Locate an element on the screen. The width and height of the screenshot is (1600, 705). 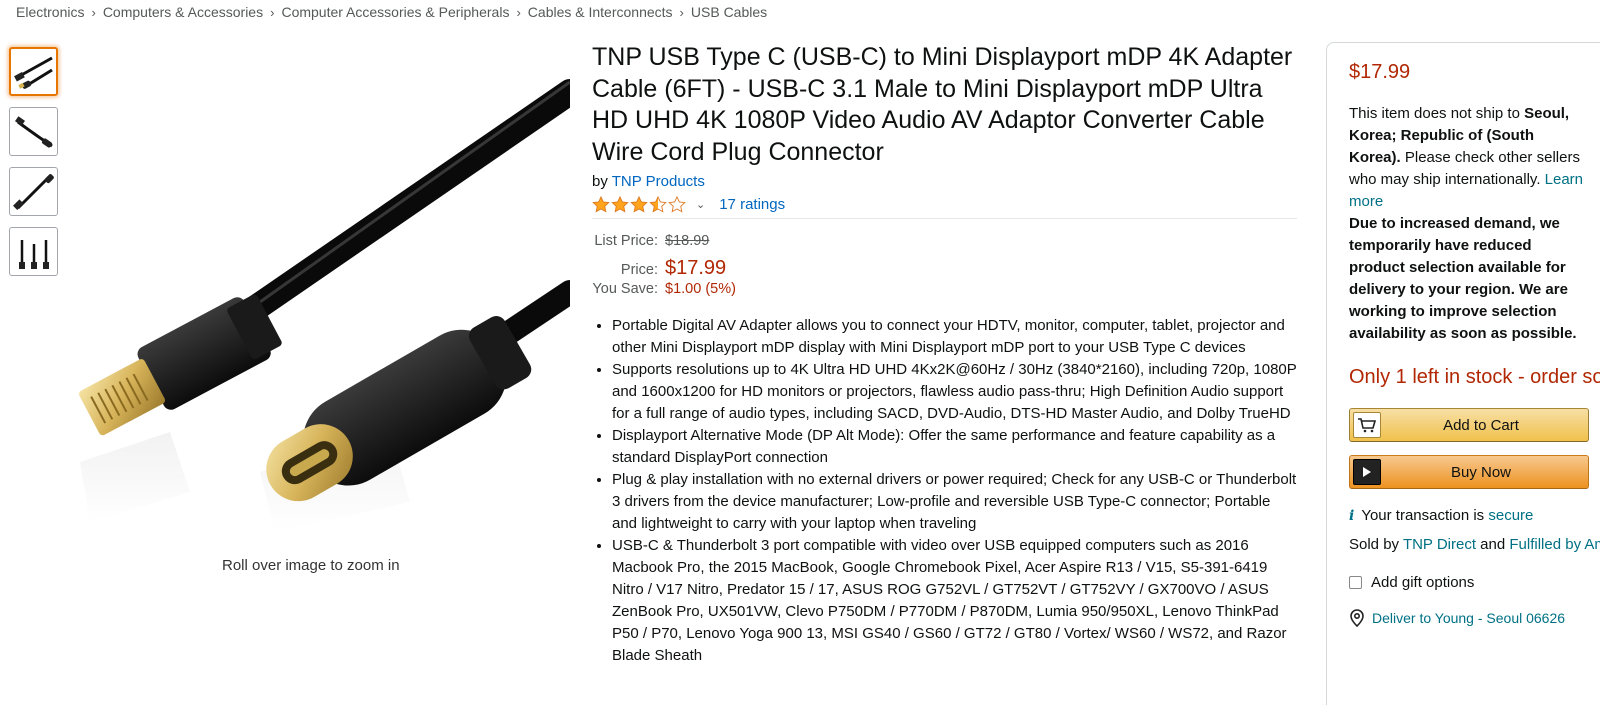
breadcrumb-computer-accessories-peripherals: Computer Accessories & Peripherals is located at coordinates (395, 12).